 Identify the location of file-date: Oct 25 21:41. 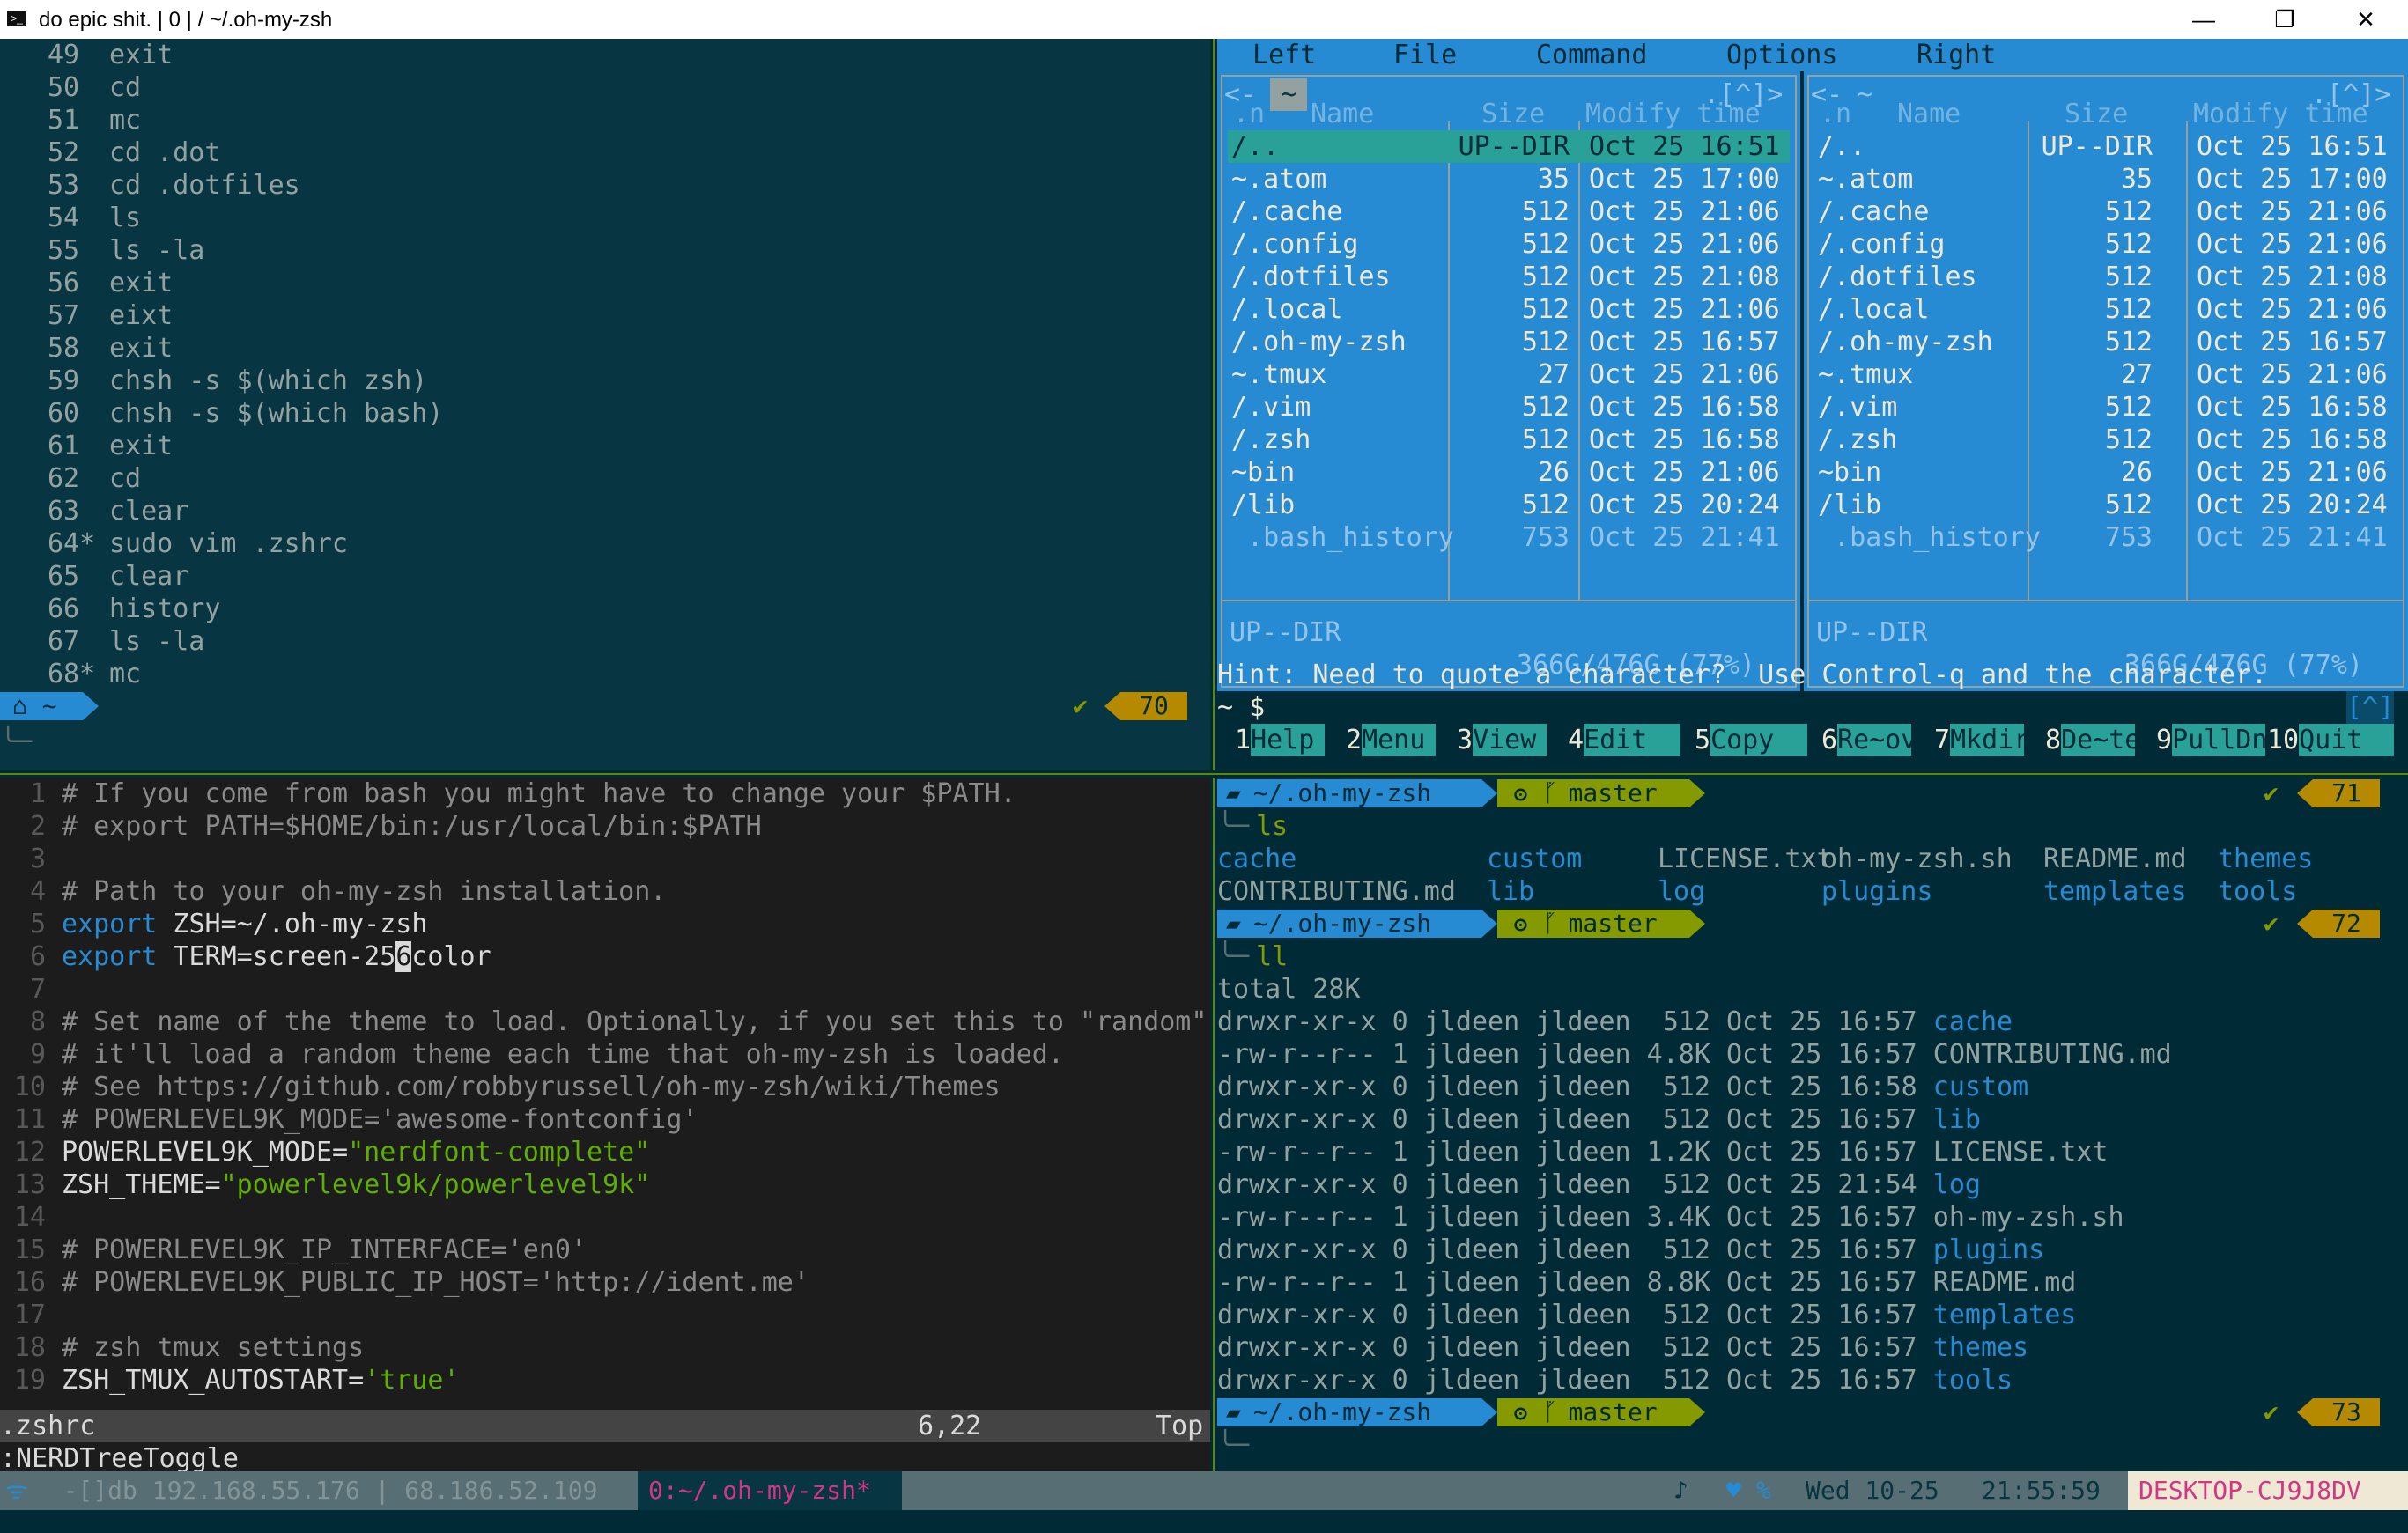
(1685, 537).